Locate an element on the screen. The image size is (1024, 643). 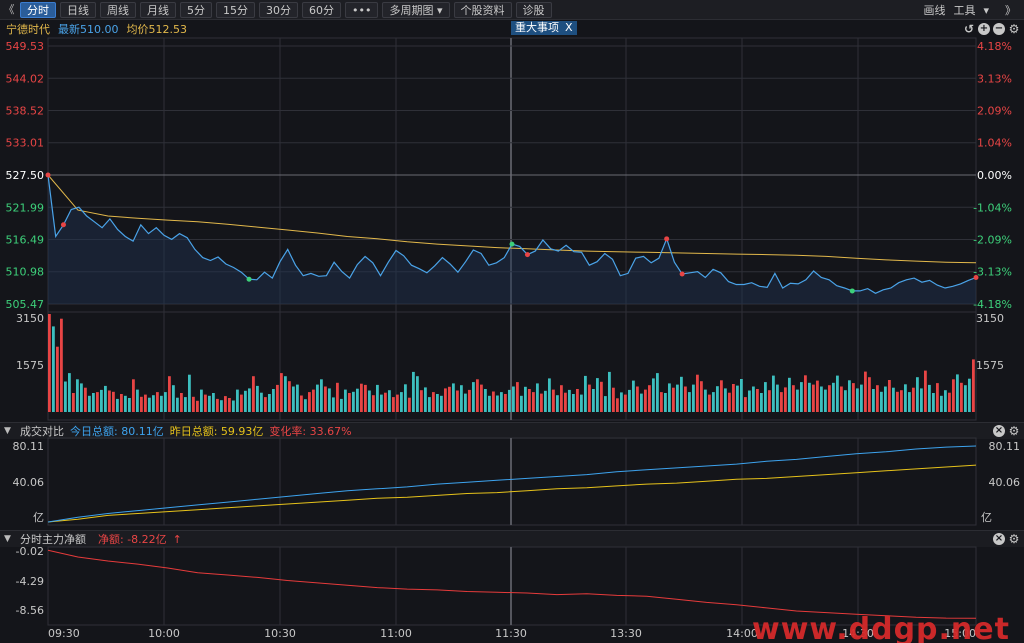
settings-gear-icon: ⚙ is located at coordinates (1014, 29).